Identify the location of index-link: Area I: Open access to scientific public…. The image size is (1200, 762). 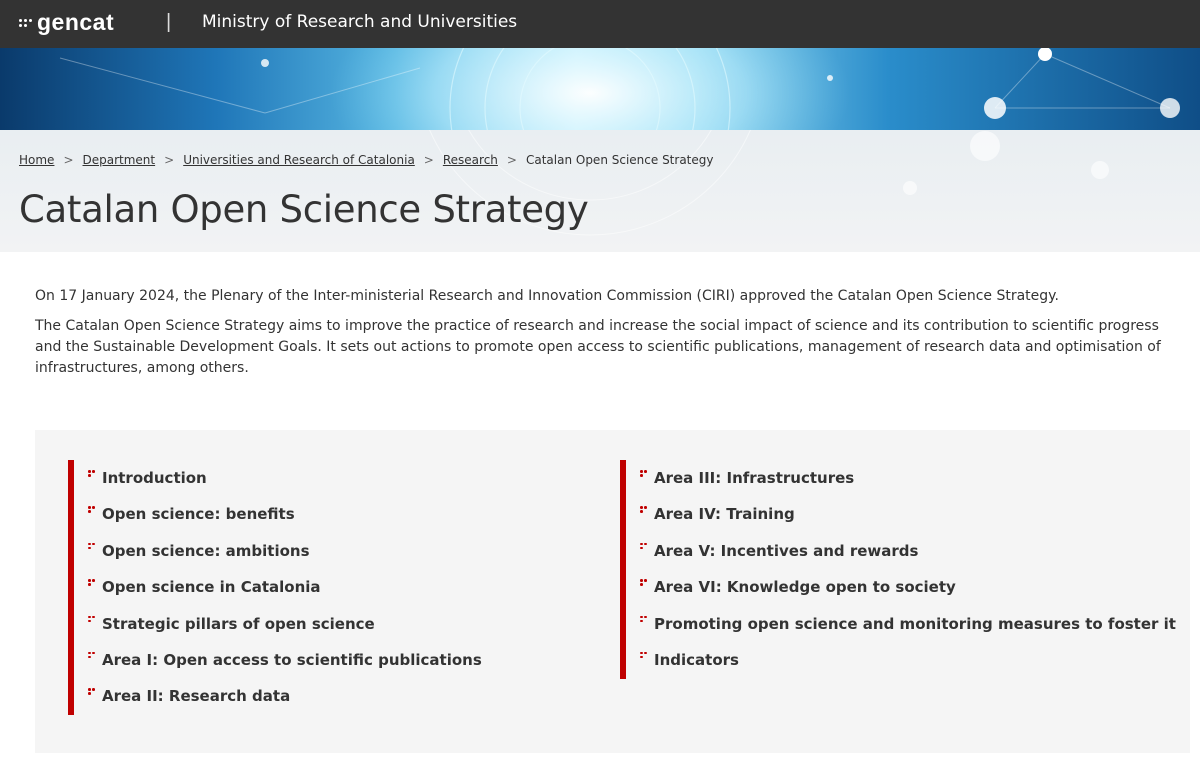
(292, 660).